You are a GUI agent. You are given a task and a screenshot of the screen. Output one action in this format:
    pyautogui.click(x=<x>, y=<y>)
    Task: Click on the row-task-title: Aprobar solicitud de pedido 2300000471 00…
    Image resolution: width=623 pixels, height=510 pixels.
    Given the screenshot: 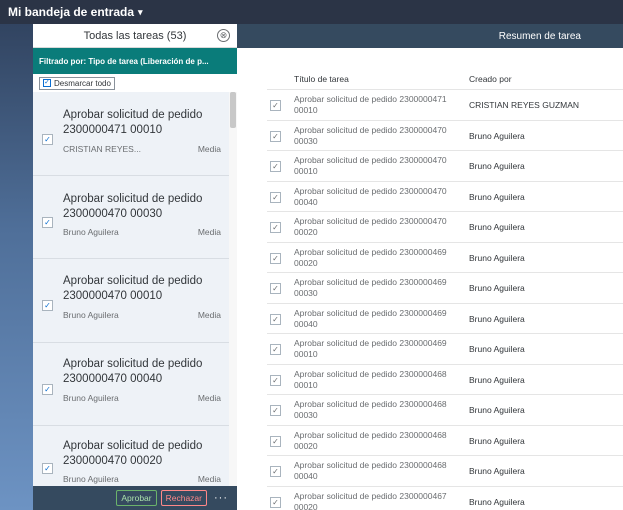 What is the action you would take?
    pyautogui.click(x=379, y=105)
    